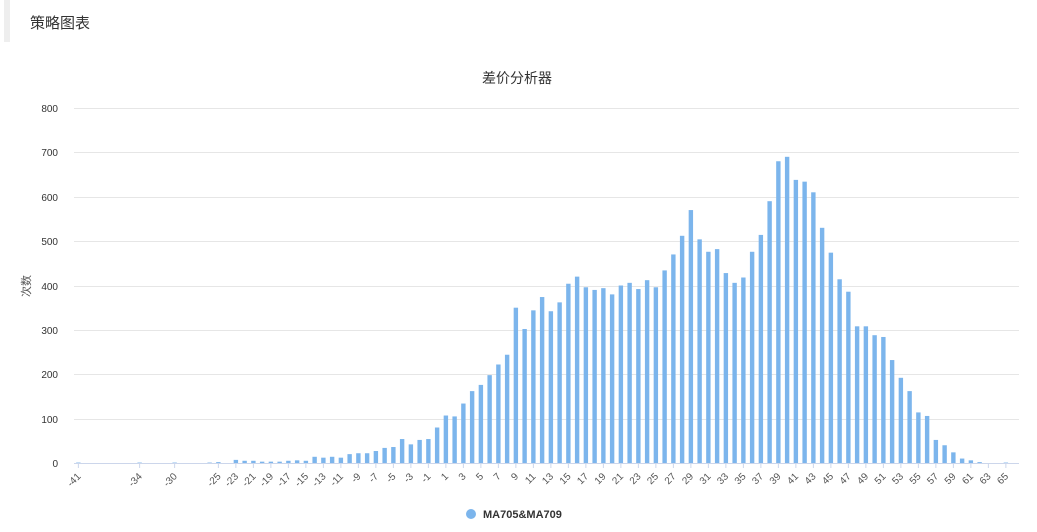 Image resolution: width=1037 pixels, height=532 pixels. Describe the element at coordinates (741, 479) in the screenshot. I see `x-tick-label: 35` at that location.